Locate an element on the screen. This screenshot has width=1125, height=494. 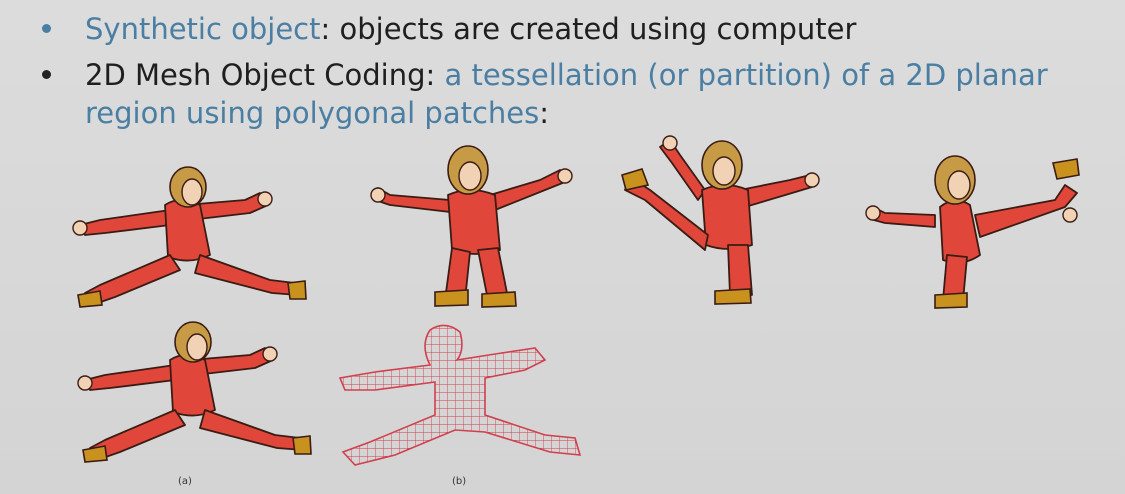
figure-cartoon-arms-raised is located at coordinates (471, 226).